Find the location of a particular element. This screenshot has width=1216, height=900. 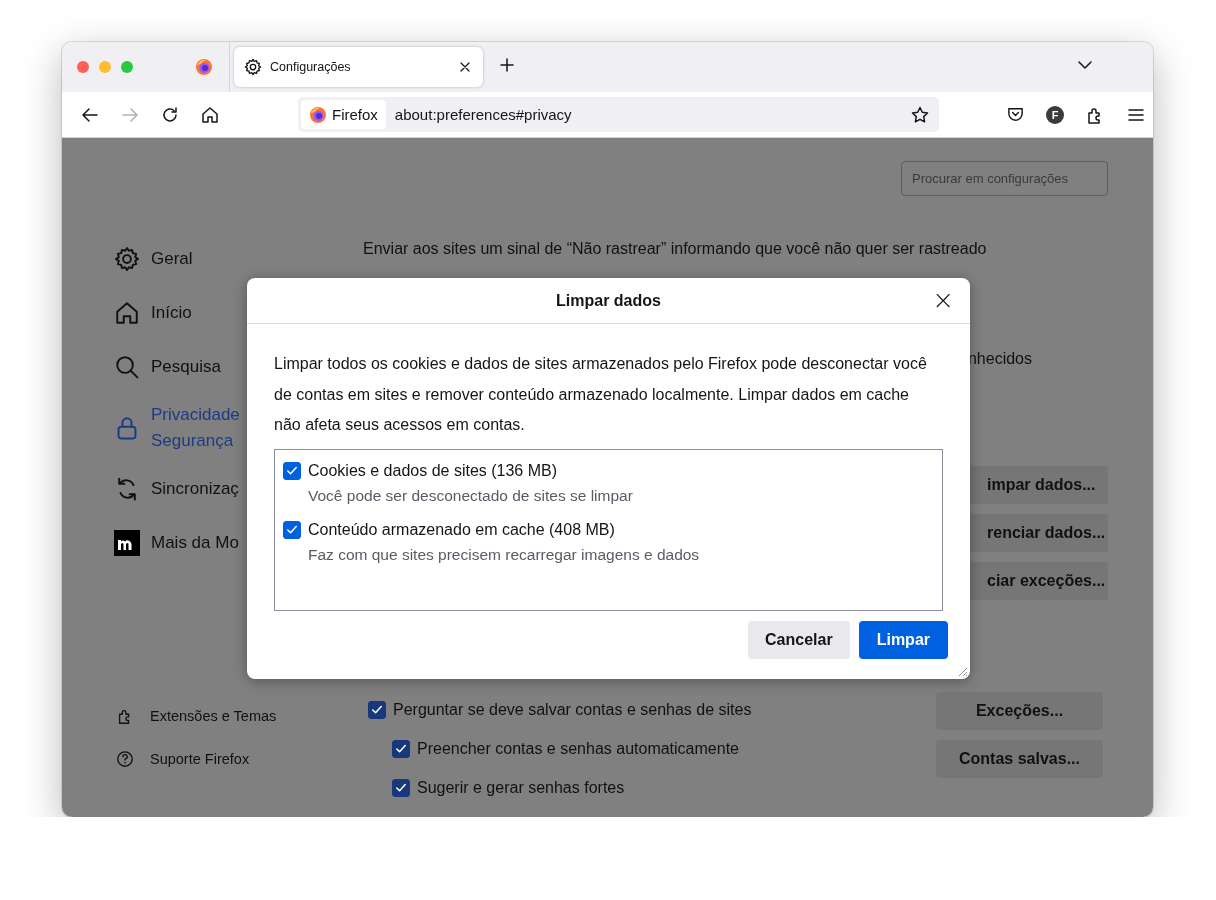

confirm-button: Limpar is located at coordinates (903, 639).